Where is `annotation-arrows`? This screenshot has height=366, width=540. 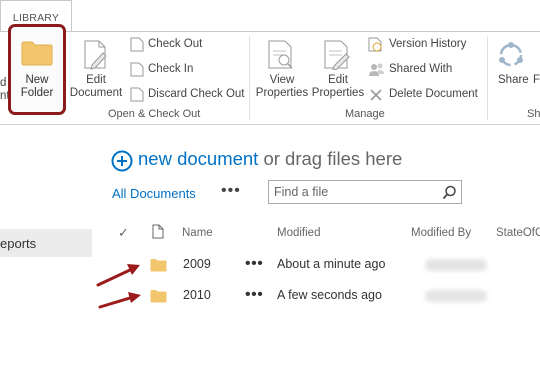 annotation-arrows is located at coordinates (118, 286).